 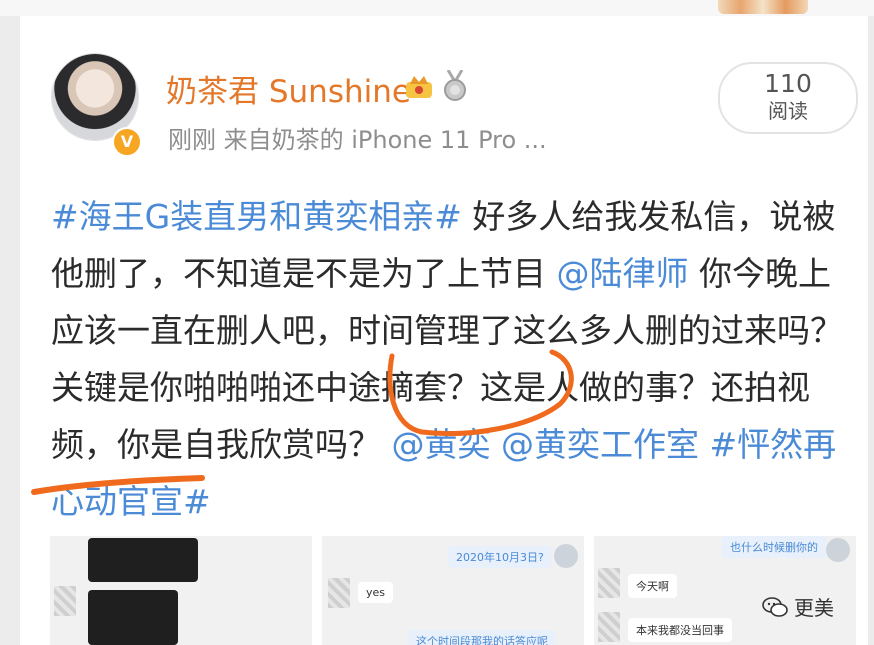 What do you see at coordinates (376, 592) in the screenshot?
I see `chat-bubble: yes` at bounding box center [376, 592].